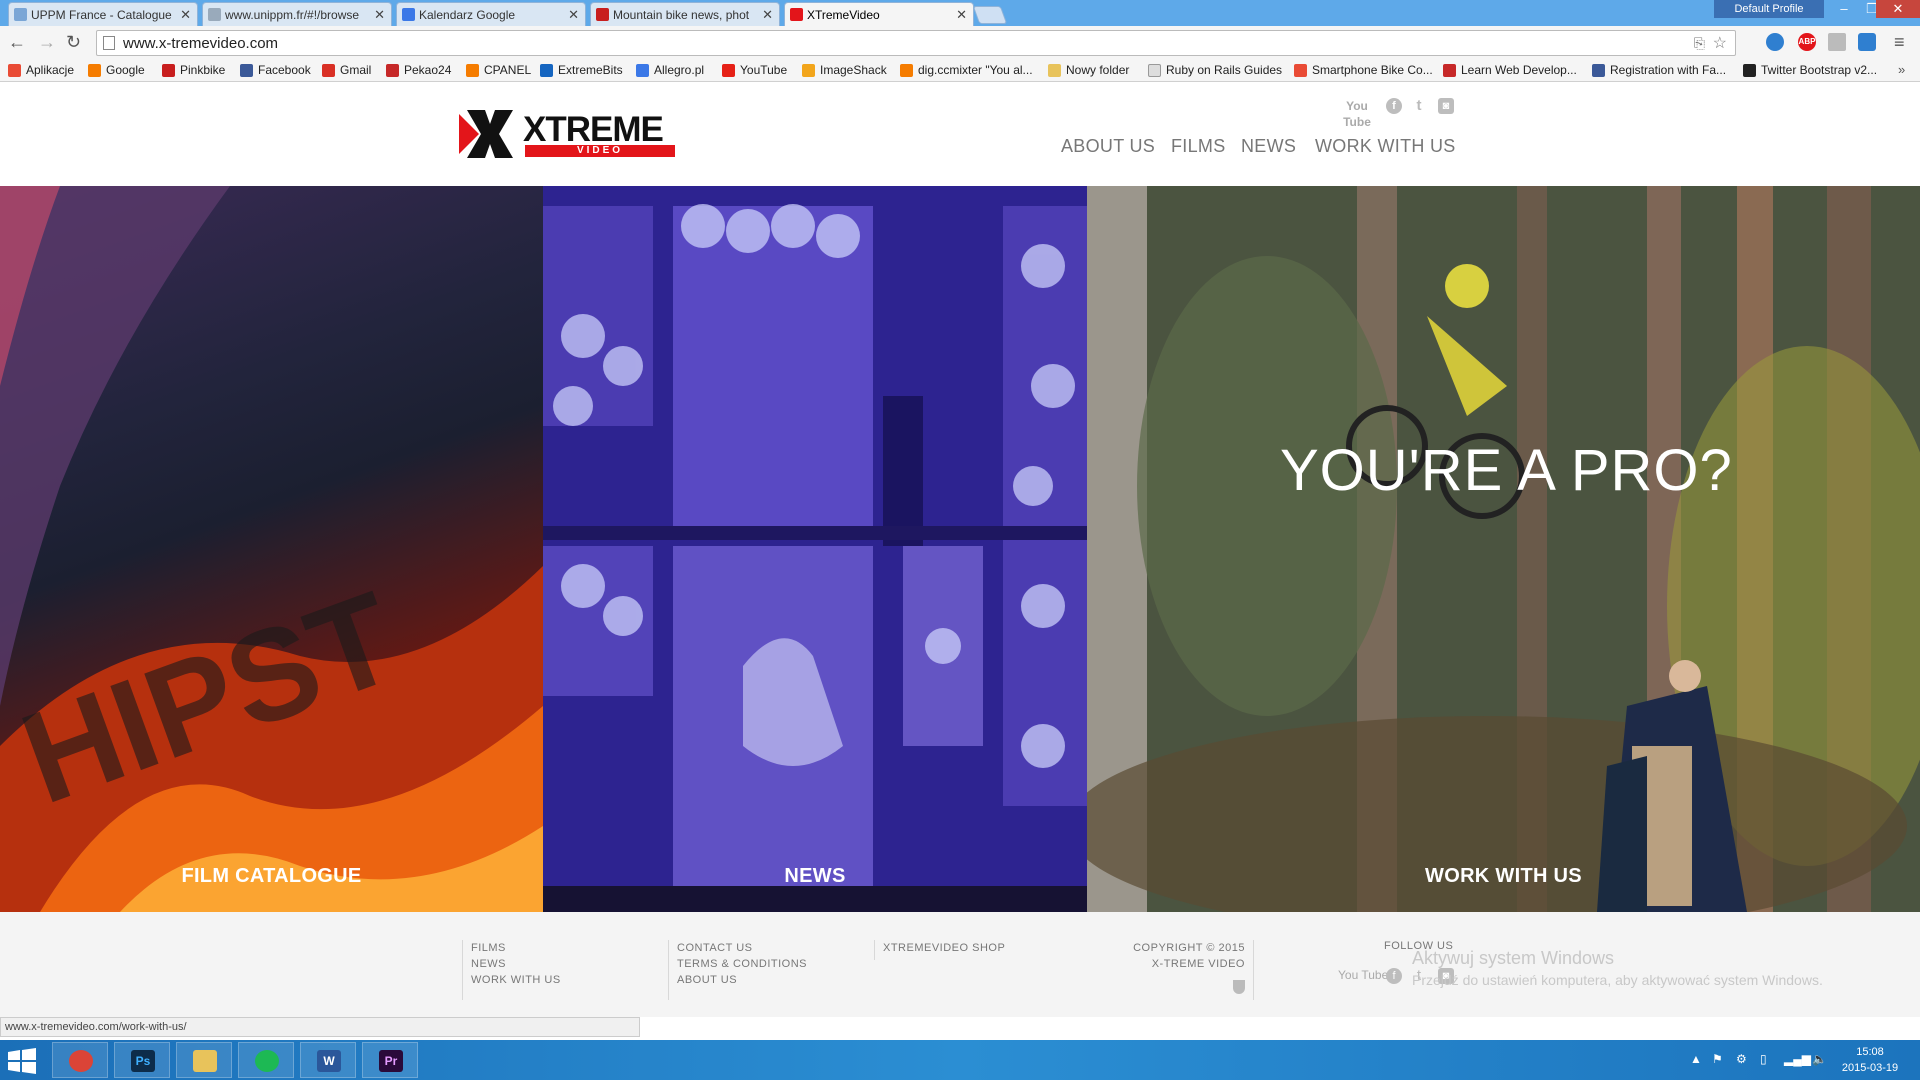 Image resolution: width=1920 pixels, height=1080 pixels. I want to click on bookmark-rails-guides: Ruby on Rails Guides, so click(1215, 70).